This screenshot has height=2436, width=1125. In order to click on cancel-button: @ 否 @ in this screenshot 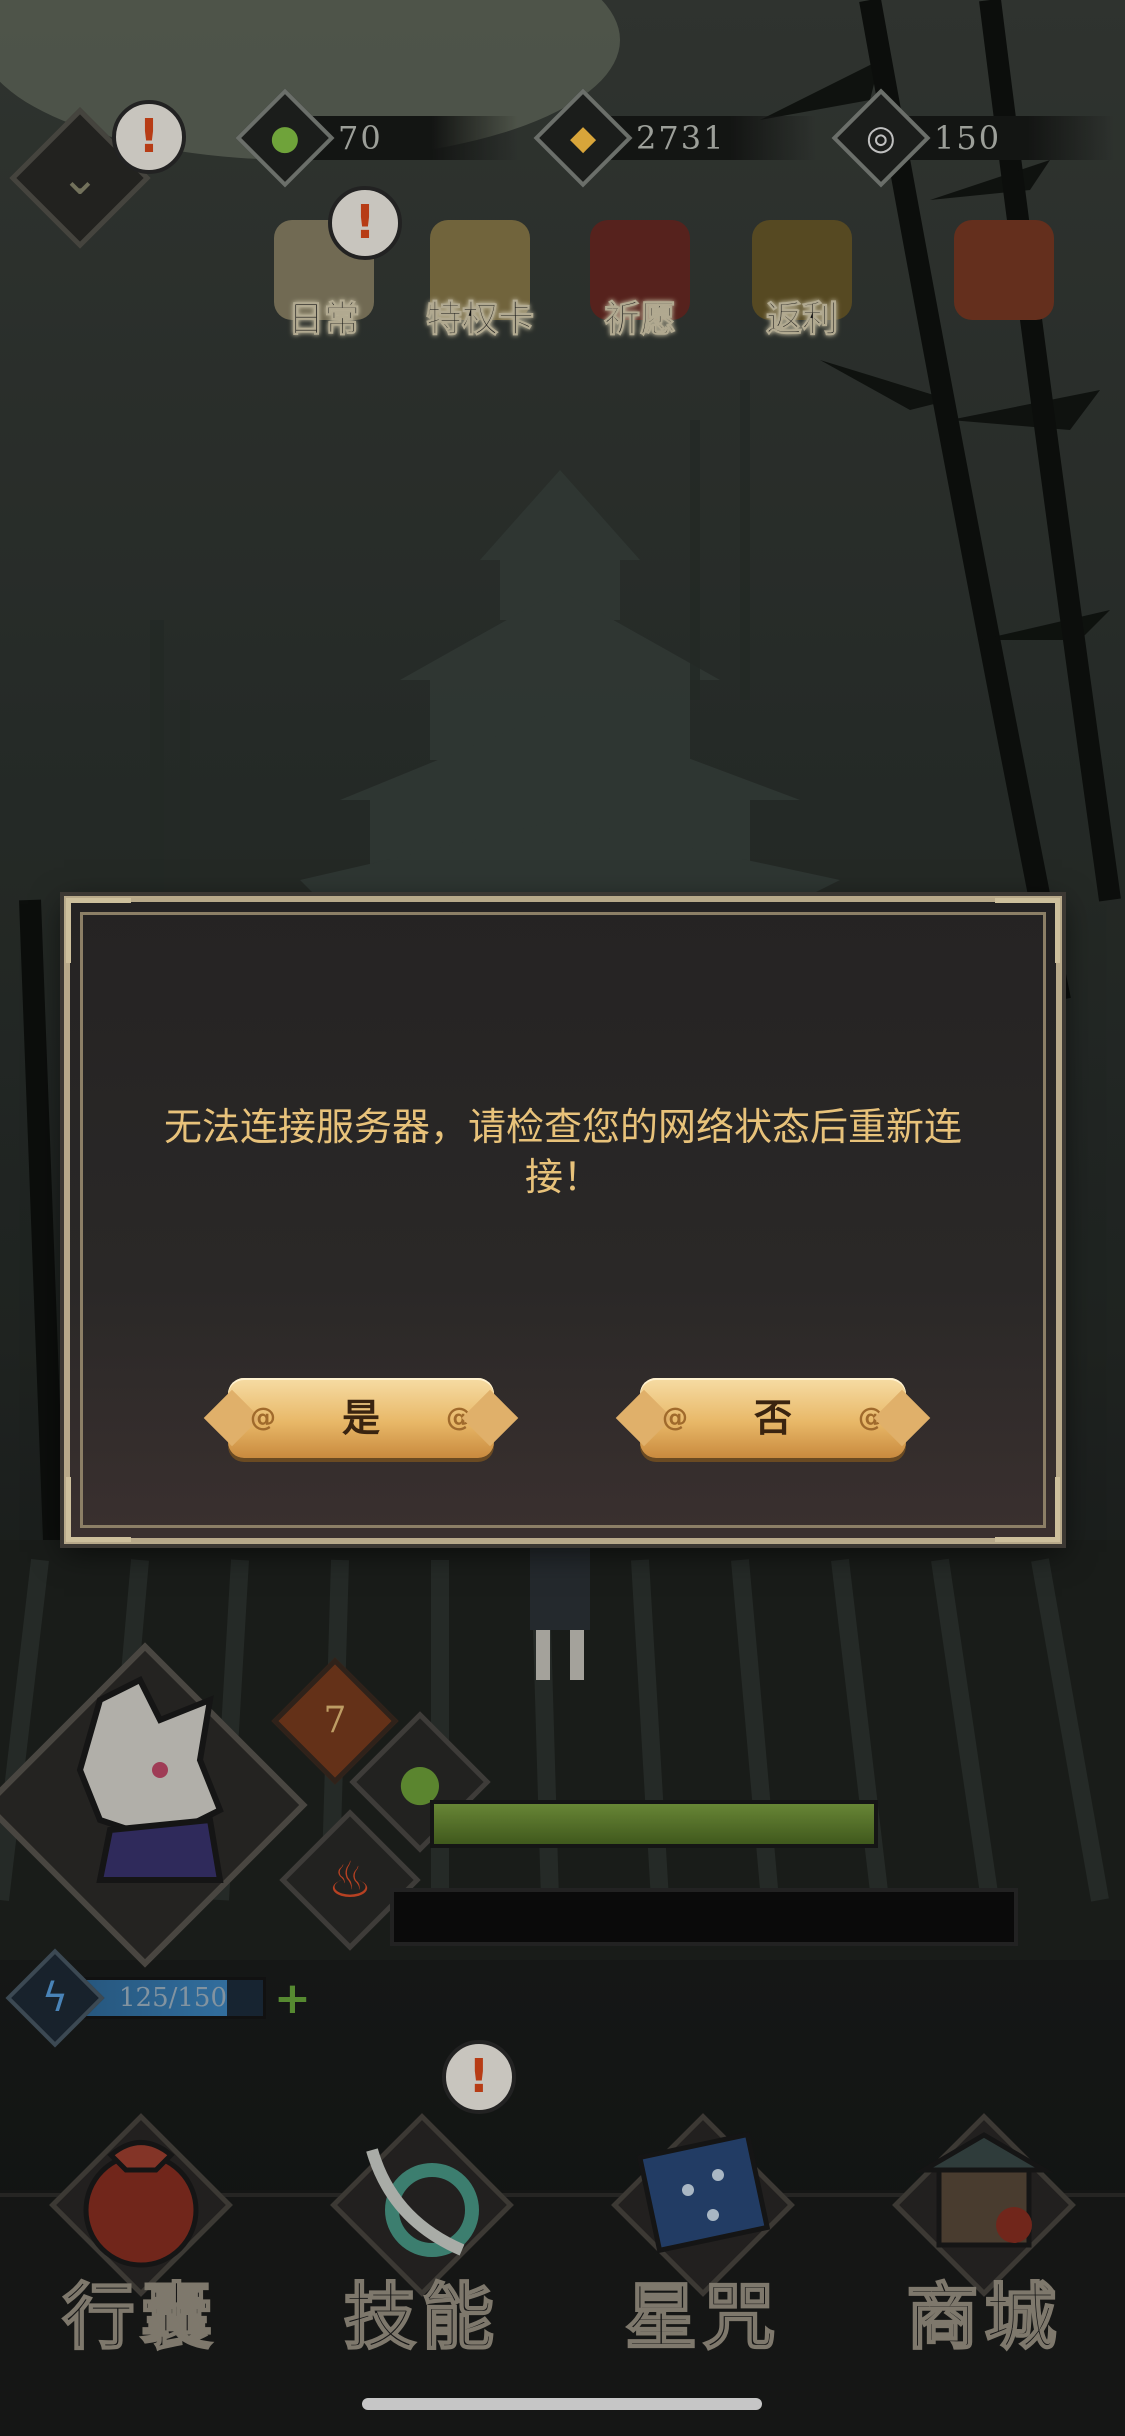, I will do `click(773, 1418)`.